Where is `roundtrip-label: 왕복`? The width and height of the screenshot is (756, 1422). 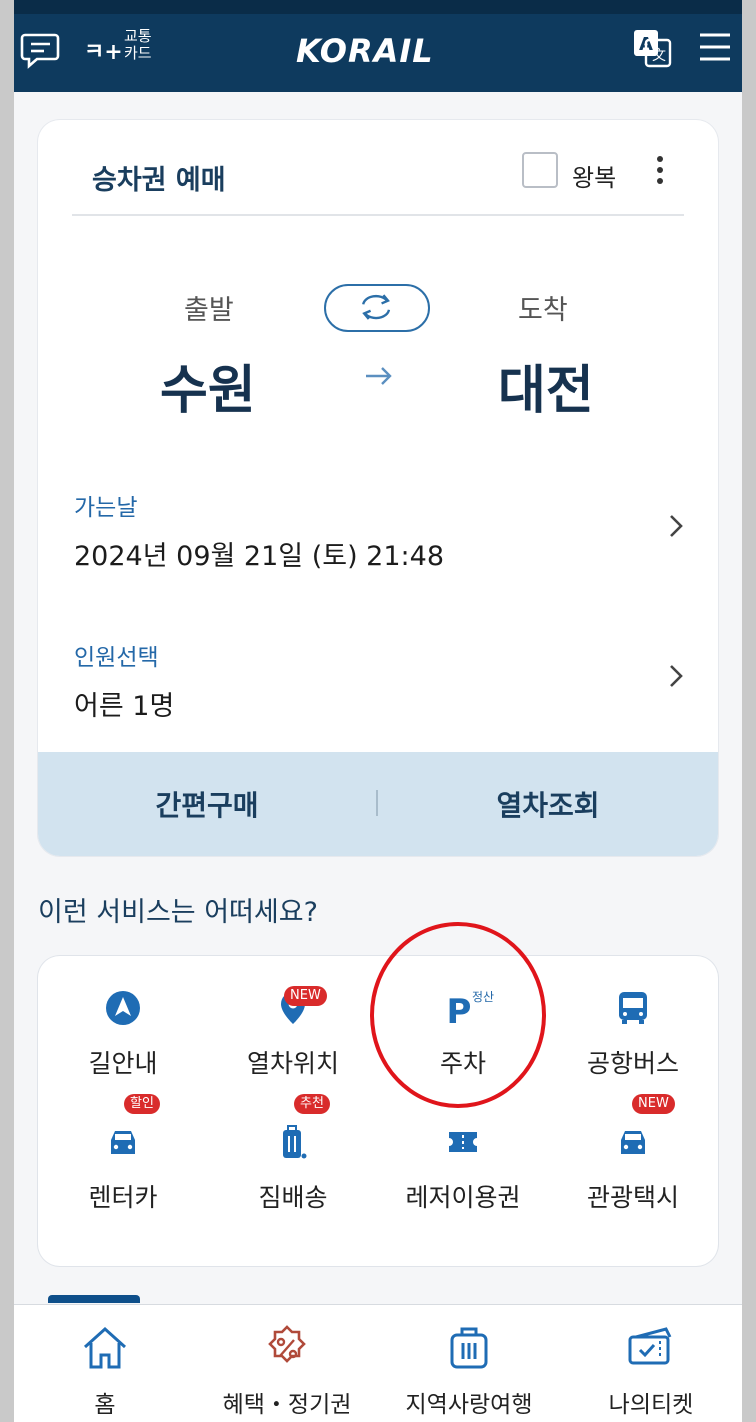 roundtrip-label: 왕복 is located at coordinates (594, 175).